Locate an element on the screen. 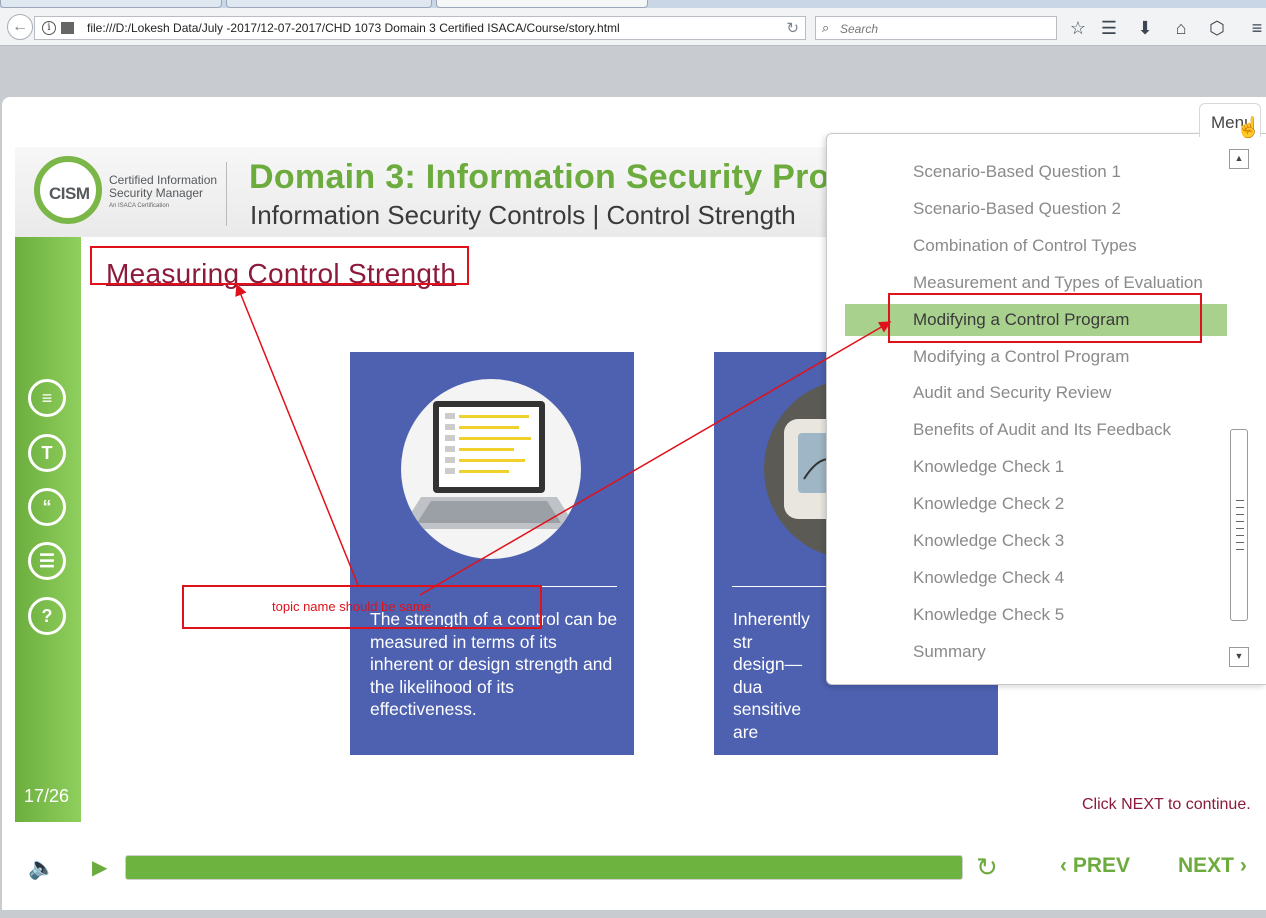 This screenshot has height=918, width=1266. menu-item: Knowledge Check 5 is located at coordinates (1036, 615).